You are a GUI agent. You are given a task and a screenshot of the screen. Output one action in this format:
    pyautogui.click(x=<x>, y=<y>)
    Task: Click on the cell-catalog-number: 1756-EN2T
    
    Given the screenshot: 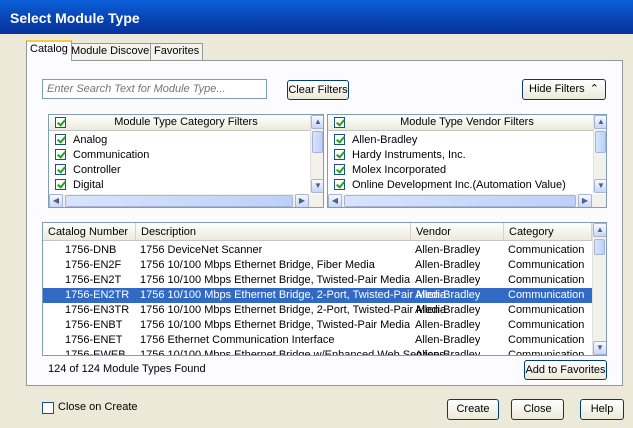 What is the action you would take?
    pyautogui.click(x=93, y=280)
    